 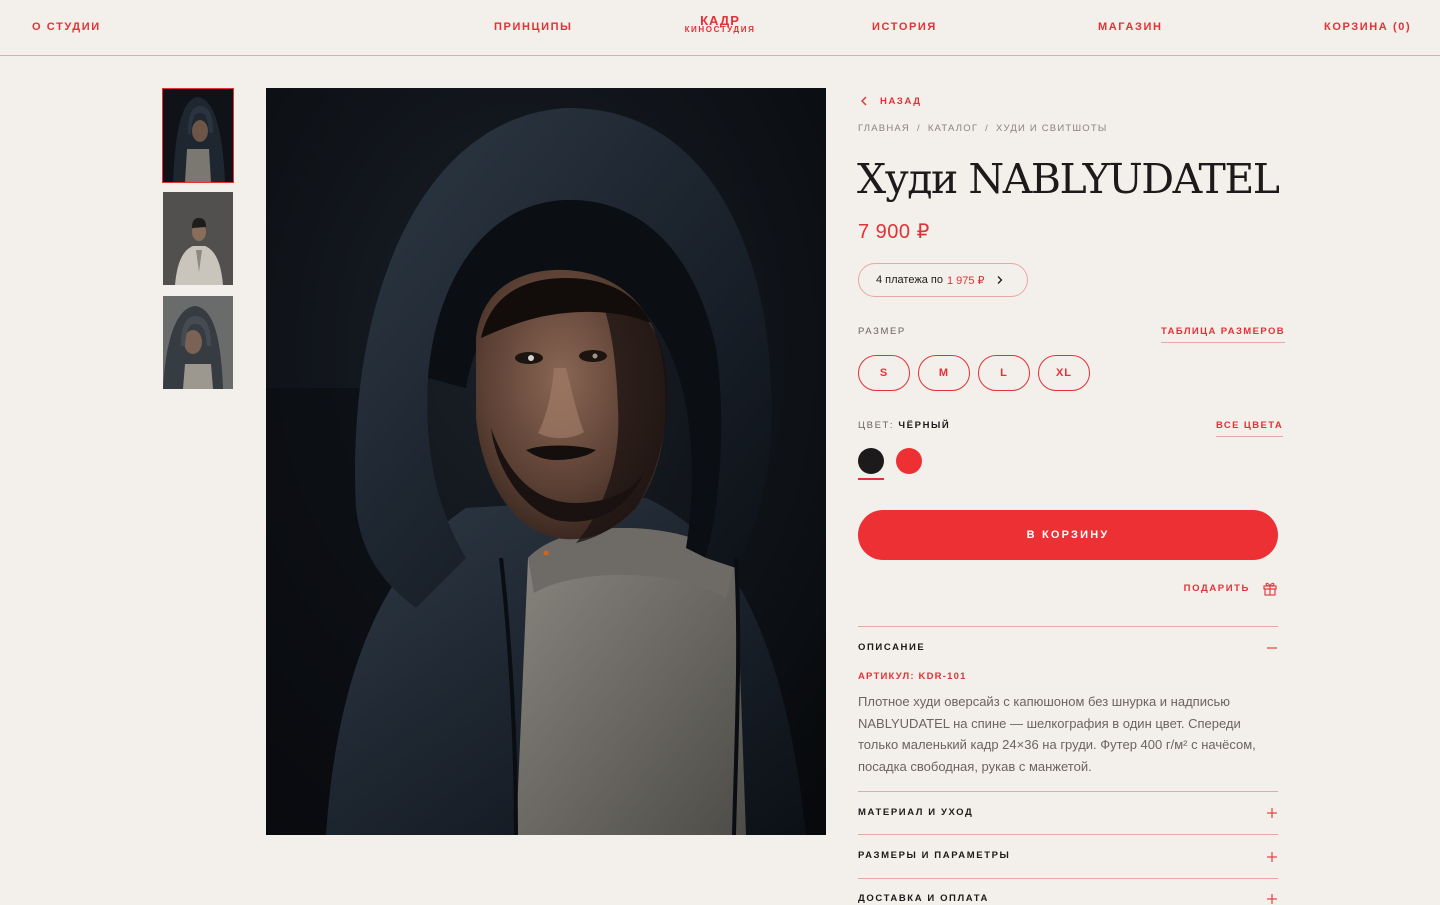 What do you see at coordinates (912, 676) in the screenshot?
I see `product-sku: АРТИКУЛ: KDR-101` at bounding box center [912, 676].